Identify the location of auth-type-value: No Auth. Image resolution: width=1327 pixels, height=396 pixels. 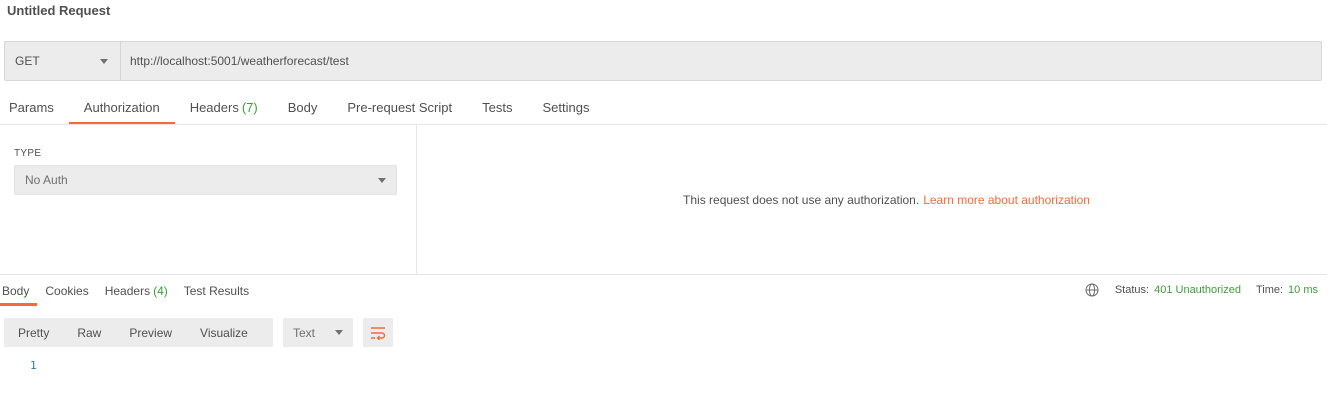
(46, 180).